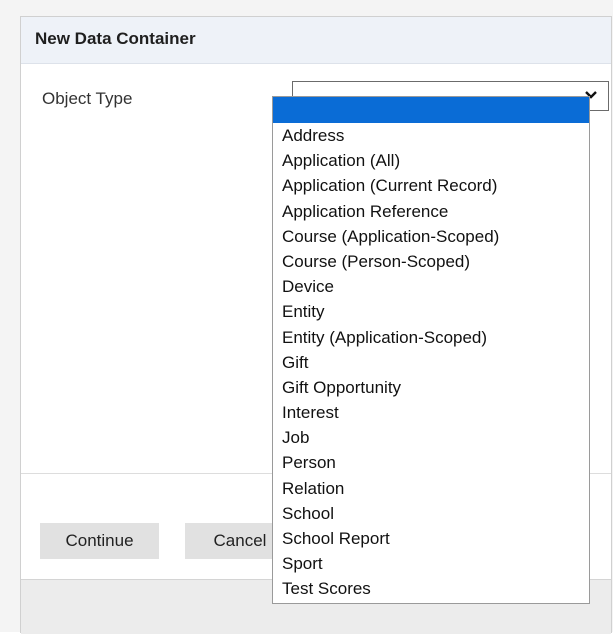 This screenshot has height=634, width=613. Describe the element at coordinates (431, 563) in the screenshot. I see `dropdown-option: Sport` at that location.